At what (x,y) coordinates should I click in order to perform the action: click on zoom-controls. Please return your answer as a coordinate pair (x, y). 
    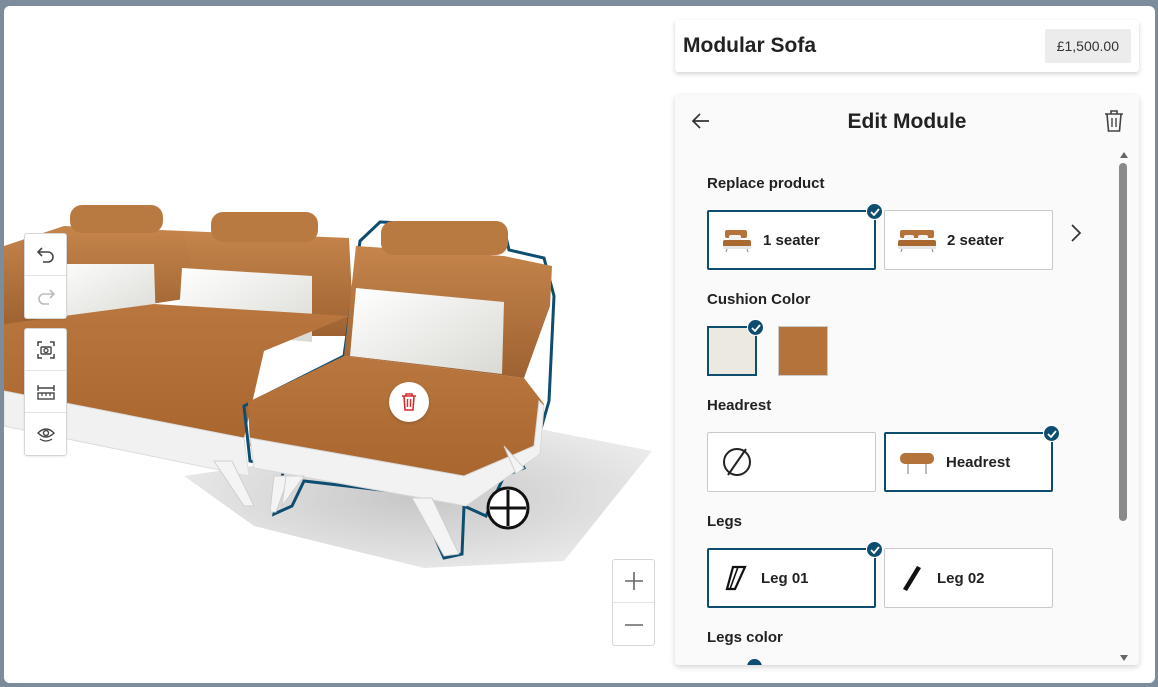
    Looking at the image, I should click on (633, 602).